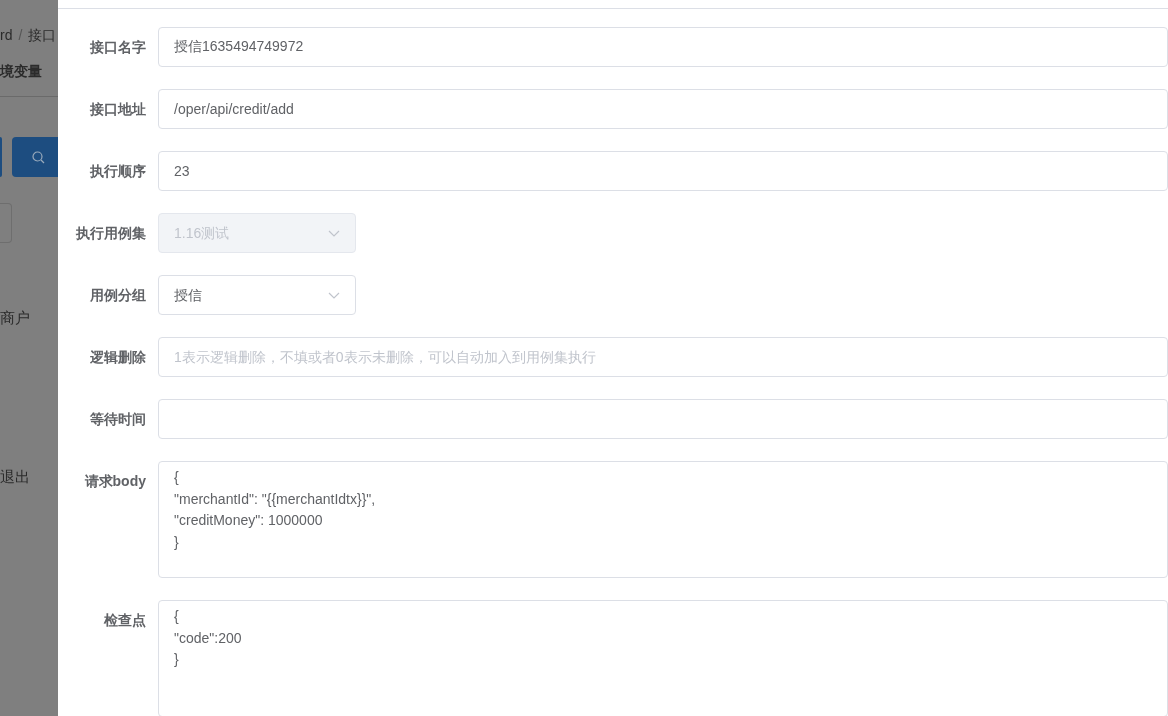  Describe the element at coordinates (115, 481) in the screenshot. I see `field-label: 请求body` at that location.